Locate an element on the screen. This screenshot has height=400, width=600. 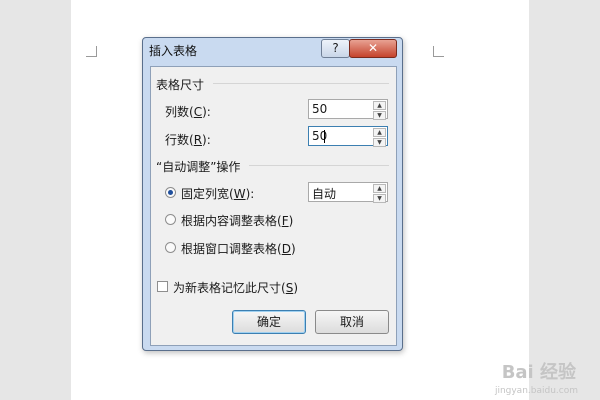
radio-autofit-content is located at coordinates (170, 219).